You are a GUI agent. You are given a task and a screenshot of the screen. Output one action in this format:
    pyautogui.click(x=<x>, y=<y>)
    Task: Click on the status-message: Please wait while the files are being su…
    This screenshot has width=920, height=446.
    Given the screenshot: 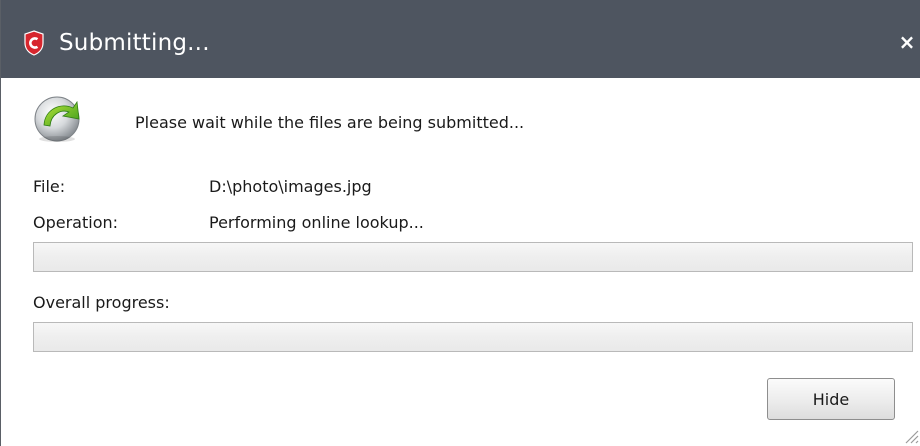 What is the action you would take?
    pyautogui.click(x=330, y=122)
    